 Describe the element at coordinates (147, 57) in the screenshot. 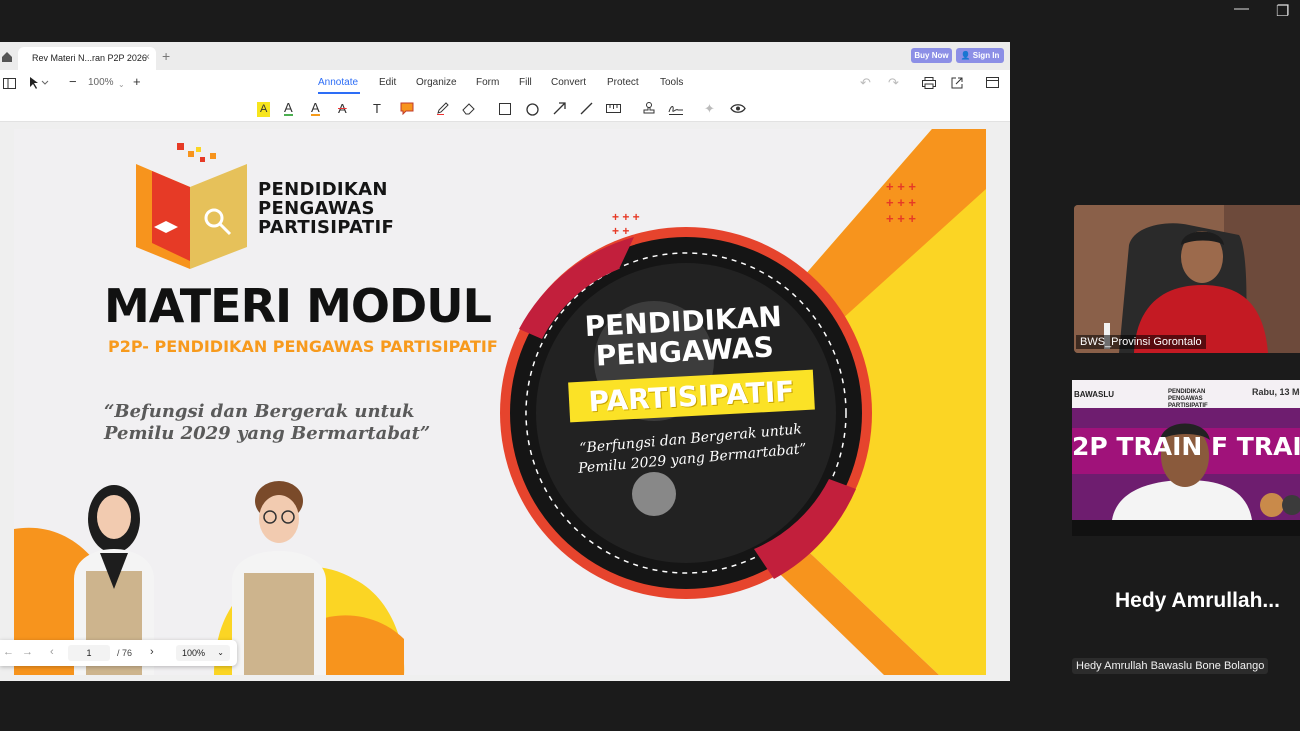

I see `close-tab-icon: ×` at that location.